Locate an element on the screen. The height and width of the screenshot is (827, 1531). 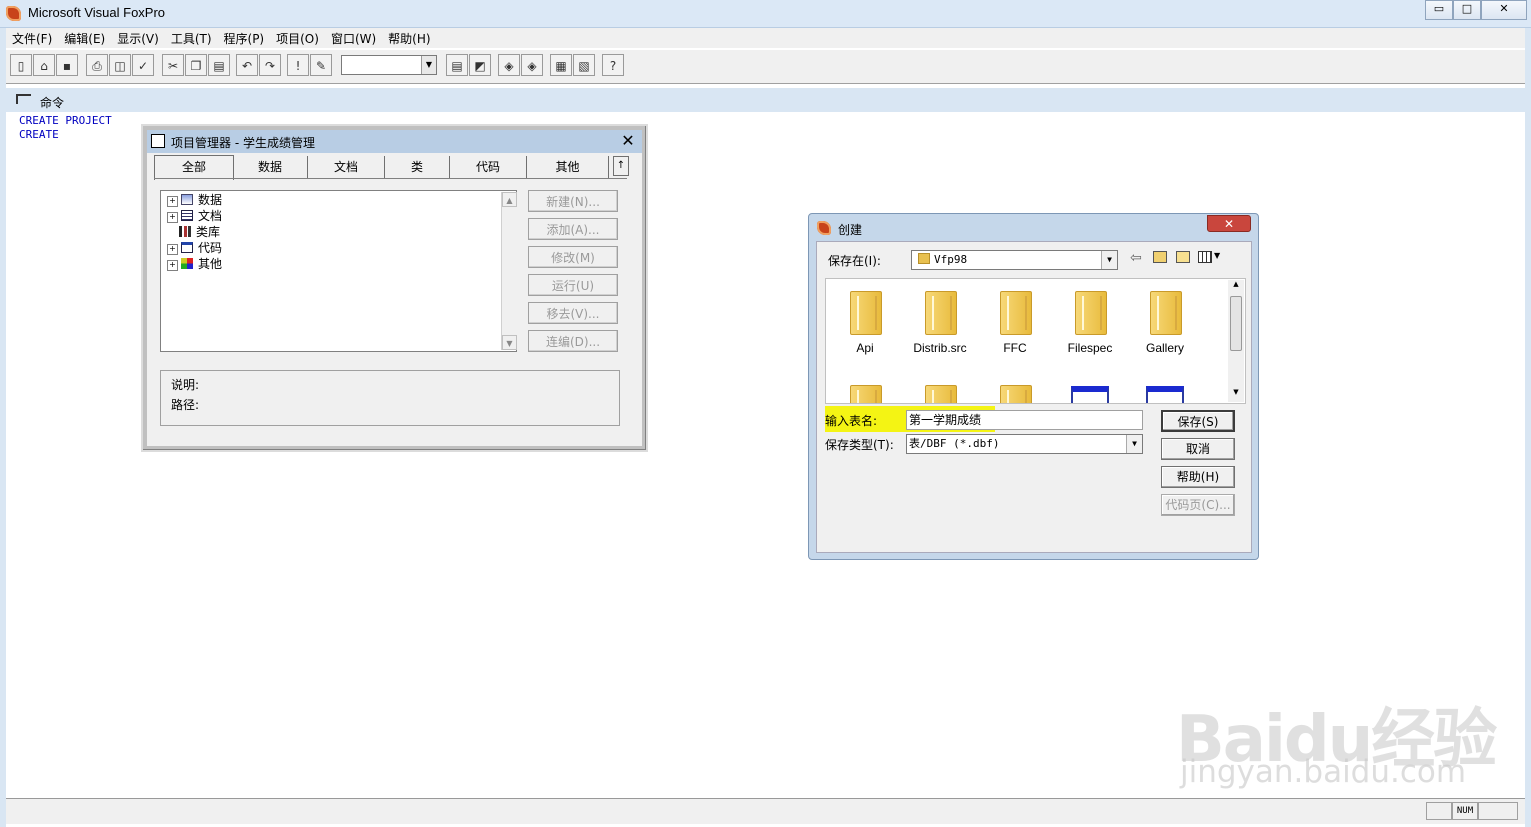
tree-item-data: + 数据 is located at coordinates (194, 200).